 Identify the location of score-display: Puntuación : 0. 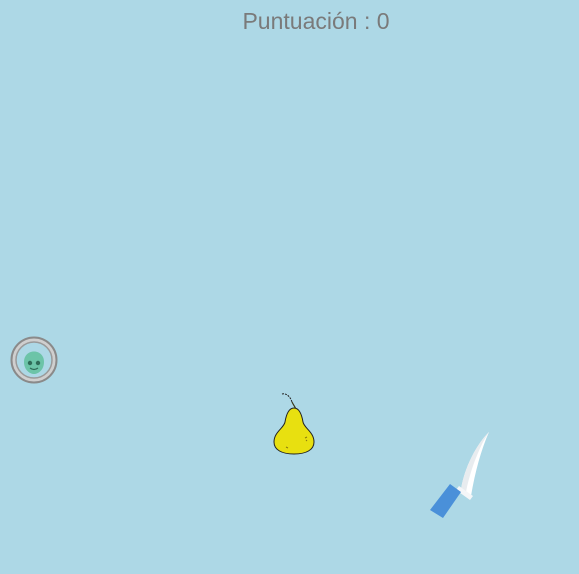
(289, 21).